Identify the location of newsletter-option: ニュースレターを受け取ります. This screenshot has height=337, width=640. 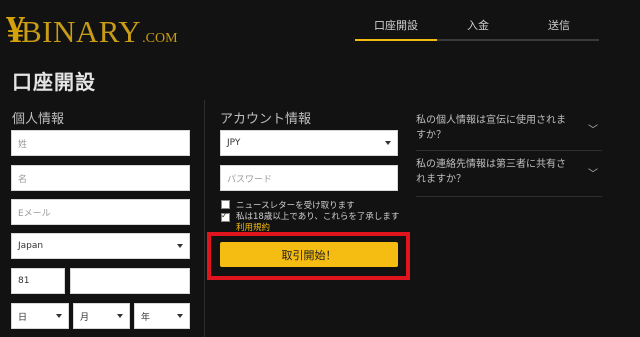
(288, 205).